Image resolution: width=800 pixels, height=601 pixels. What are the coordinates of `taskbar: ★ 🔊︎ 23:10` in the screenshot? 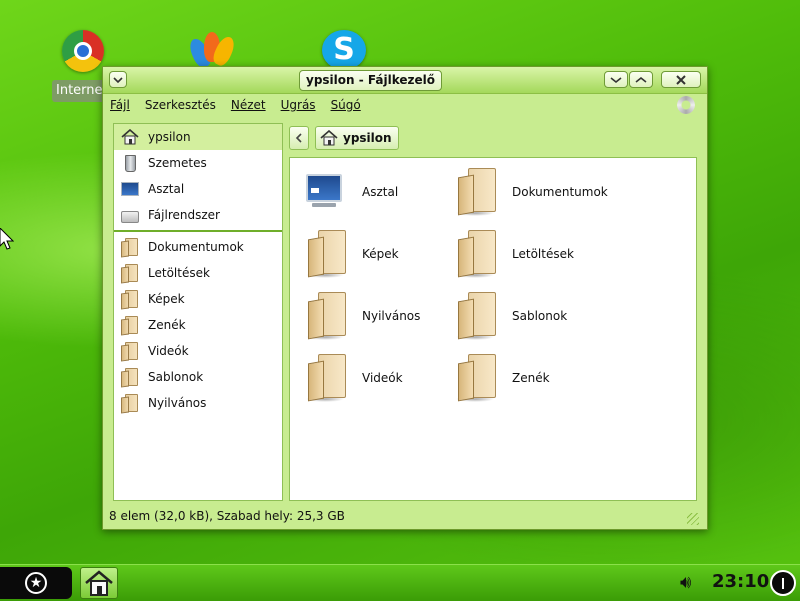 It's located at (400, 582).